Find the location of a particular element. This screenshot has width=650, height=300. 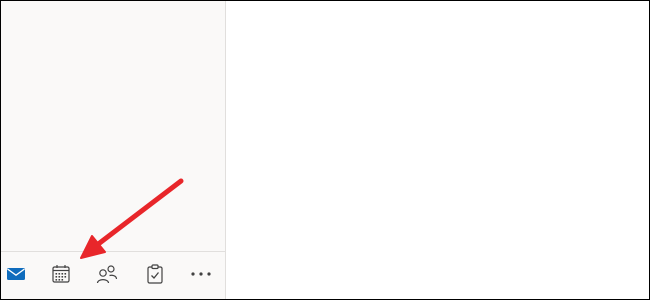

mail-module-button is located at coordinates (16, 274).